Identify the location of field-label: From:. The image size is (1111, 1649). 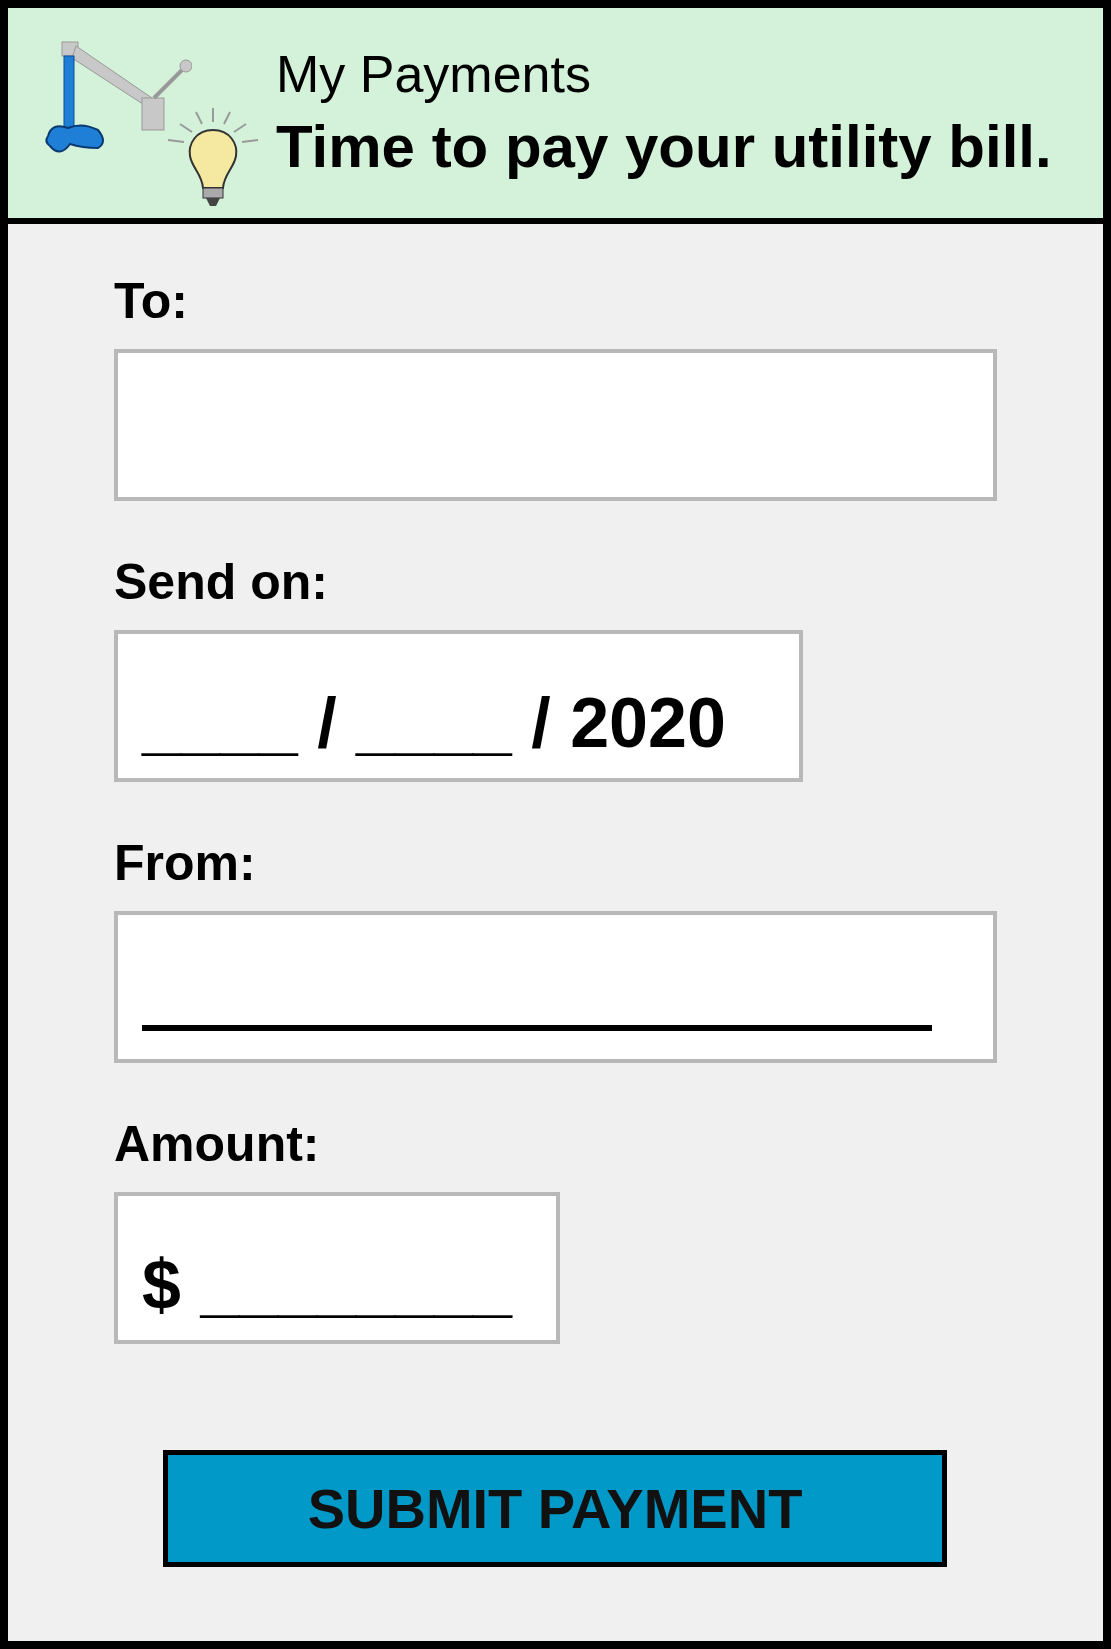
(185, 863).